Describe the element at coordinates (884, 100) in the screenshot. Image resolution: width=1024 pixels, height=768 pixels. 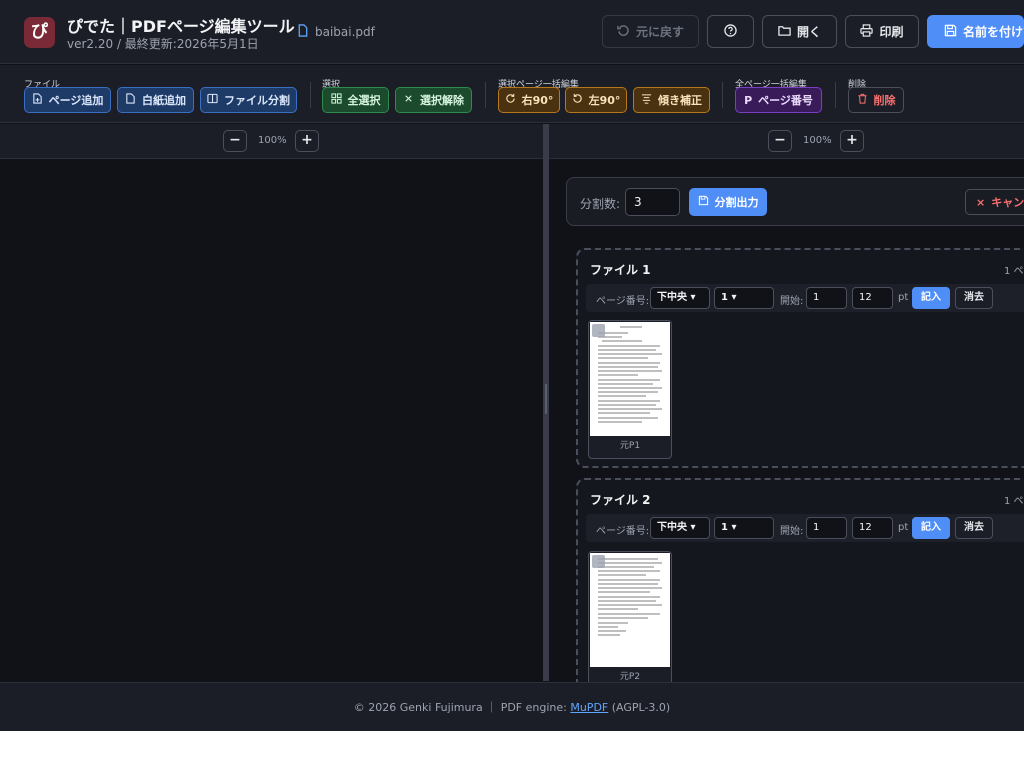
I see `delete-label: 削除` at that location.